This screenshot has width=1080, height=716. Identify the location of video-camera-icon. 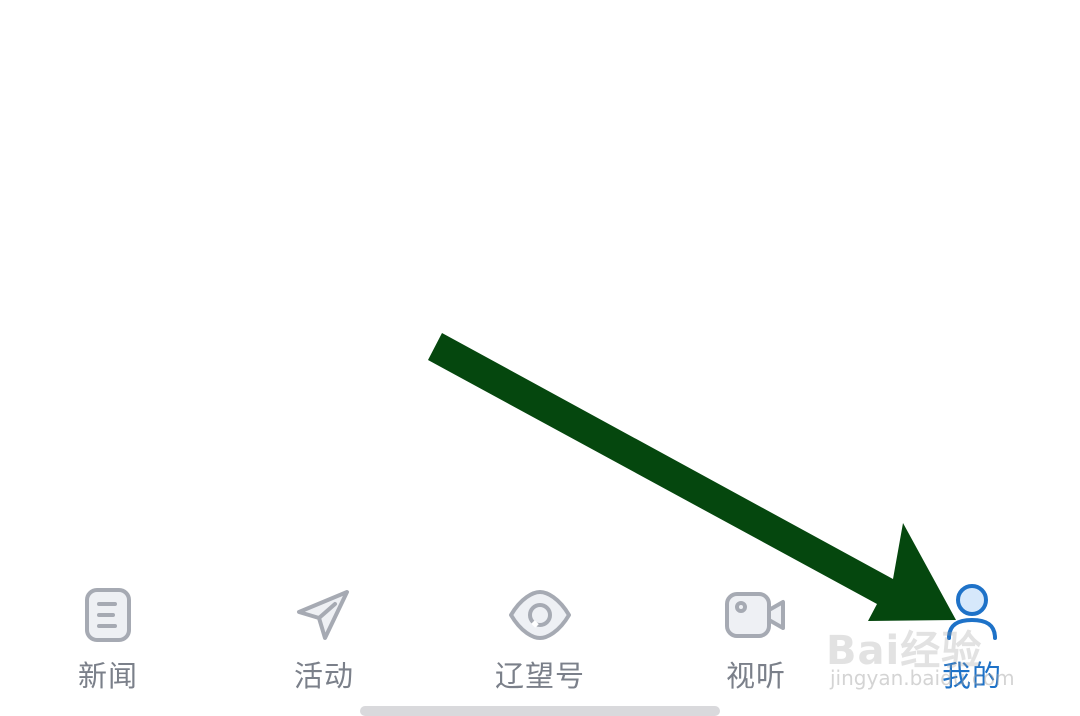
(756, 615).